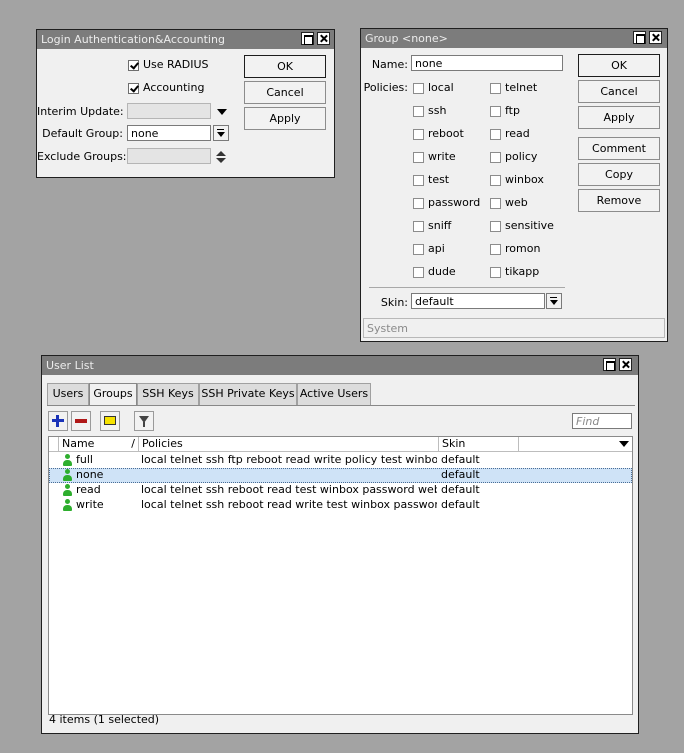 The width and height of the screenshot is (684, 753). I want to click on interim-update-field, so click(169, 111).